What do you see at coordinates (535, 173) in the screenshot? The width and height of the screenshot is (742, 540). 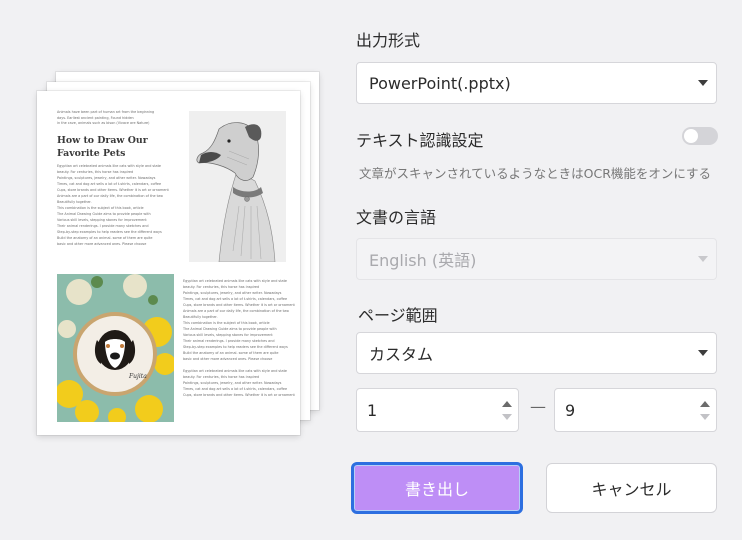 I see `ocr-hint: 文章がスキャンされているようなときはOCR機能をオンにする` at bounding box center [535, 173].